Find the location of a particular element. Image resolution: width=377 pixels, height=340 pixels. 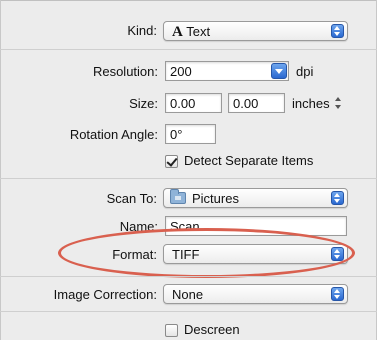

image-correction-value: None is located at coordinates (188, 294).